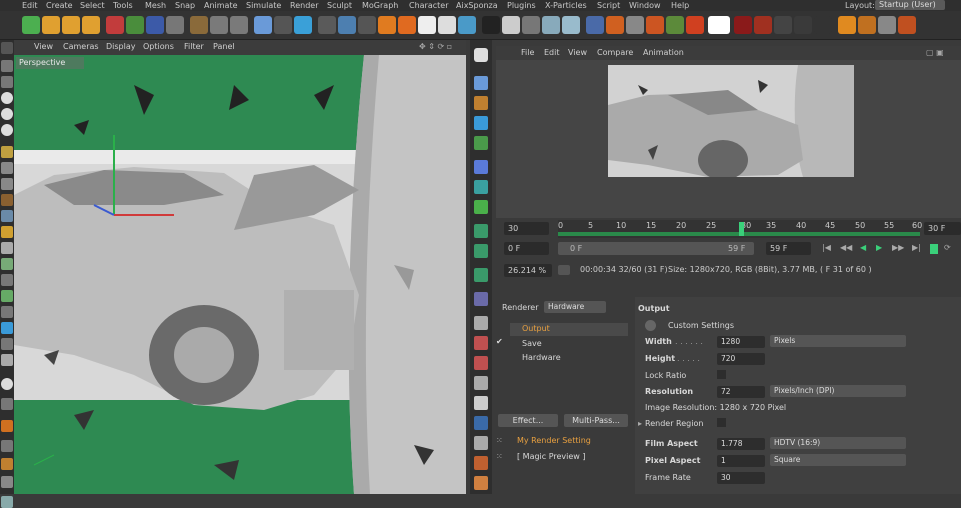  I want to click on menu-render: Render, so click(304, 5).